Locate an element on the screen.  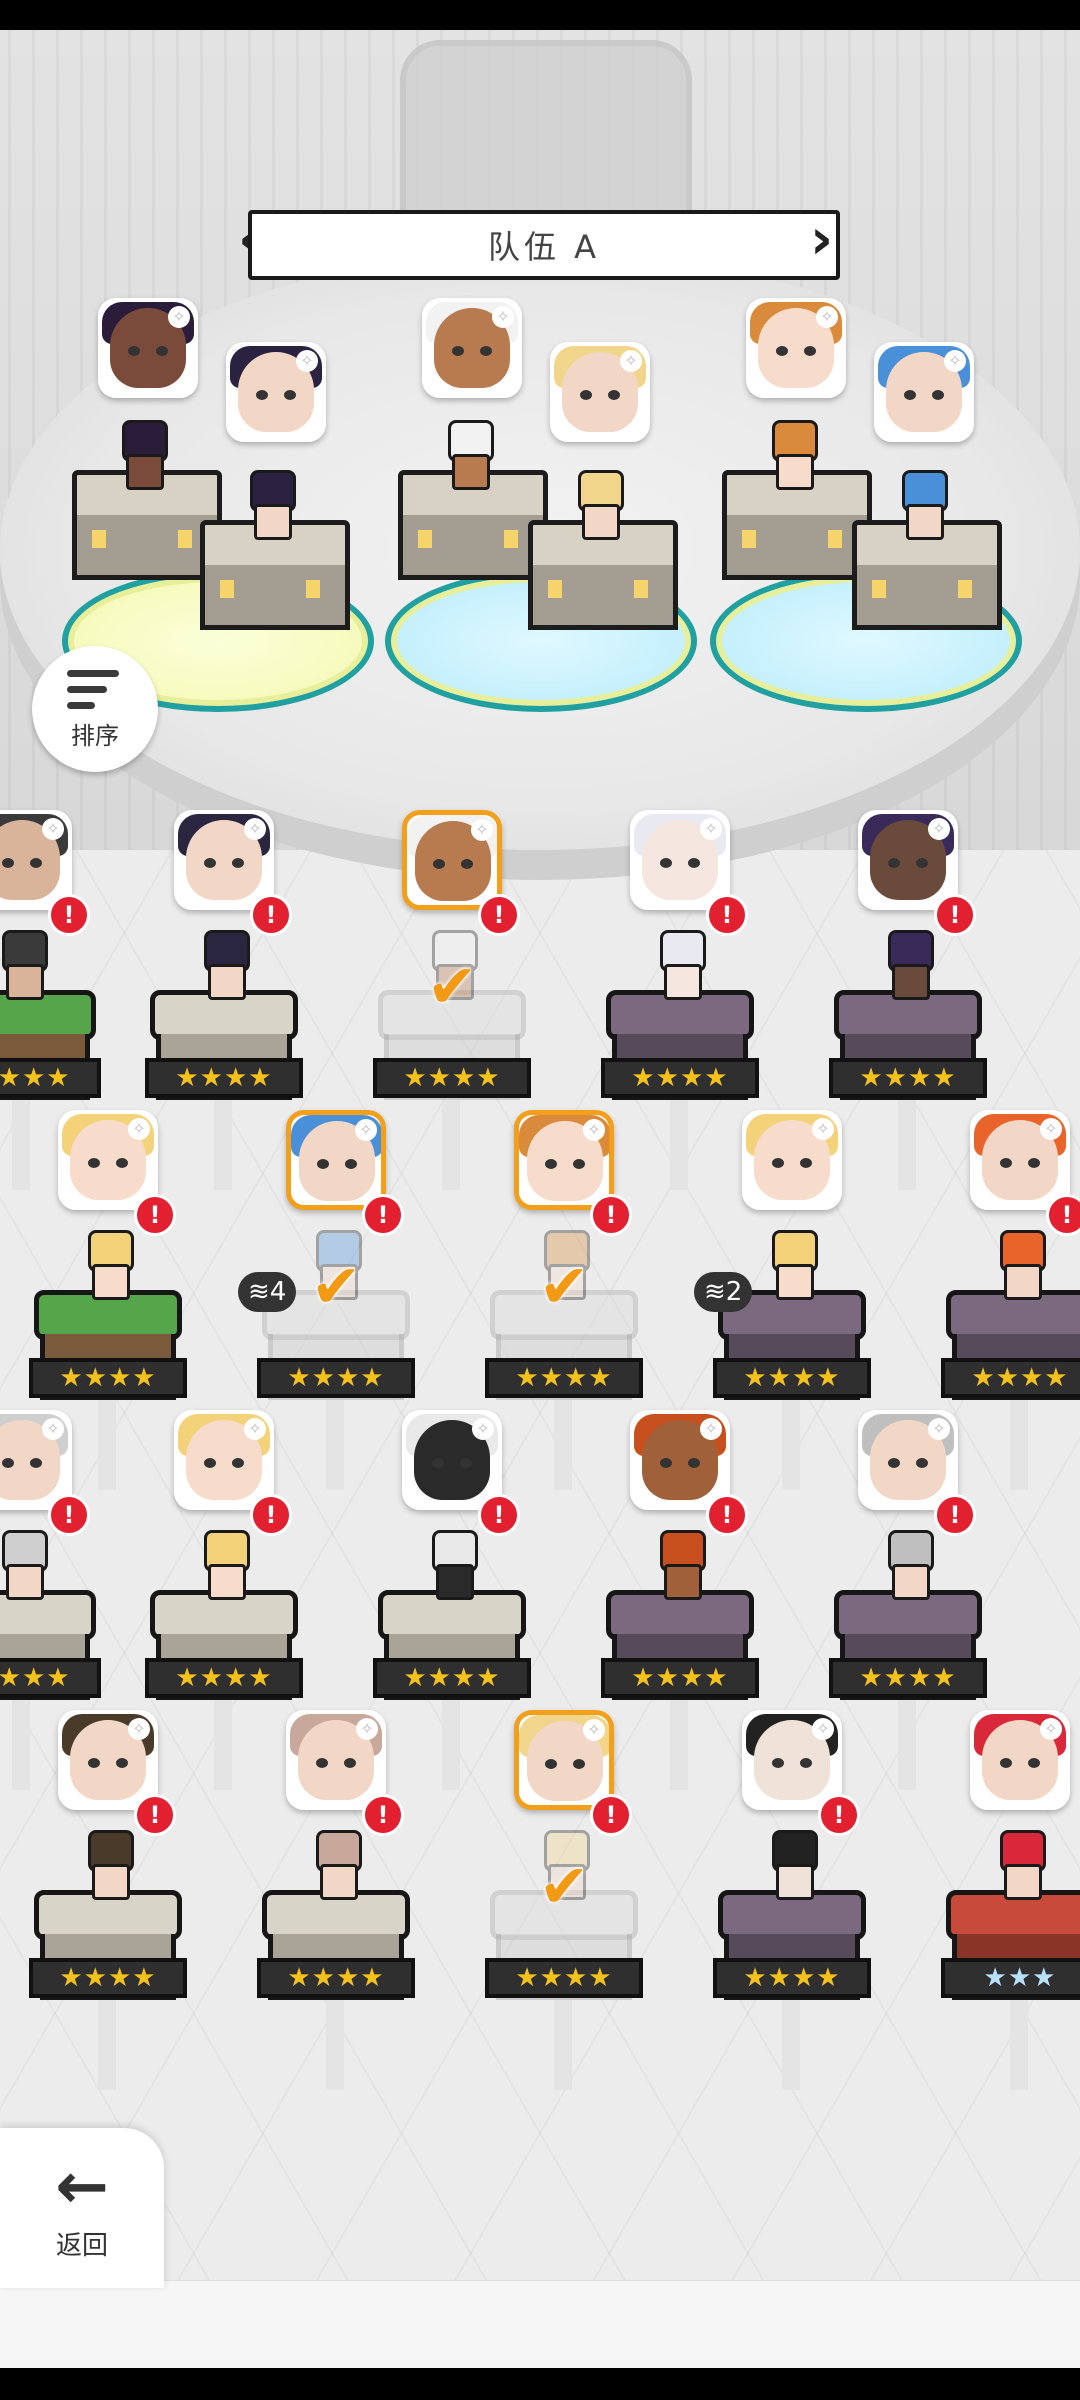
sort-icon is located at coordinates (95, 690).